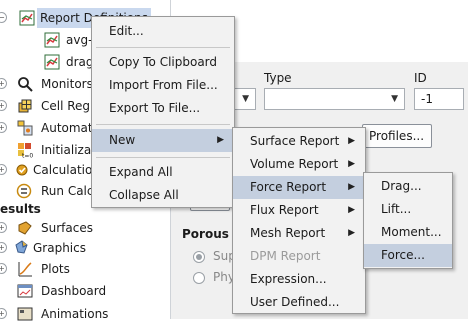  What do you see at coordinates (288, 187) in the screenshot?
I see `menu-item-label: Force Report` at bounding box center [288, 187].